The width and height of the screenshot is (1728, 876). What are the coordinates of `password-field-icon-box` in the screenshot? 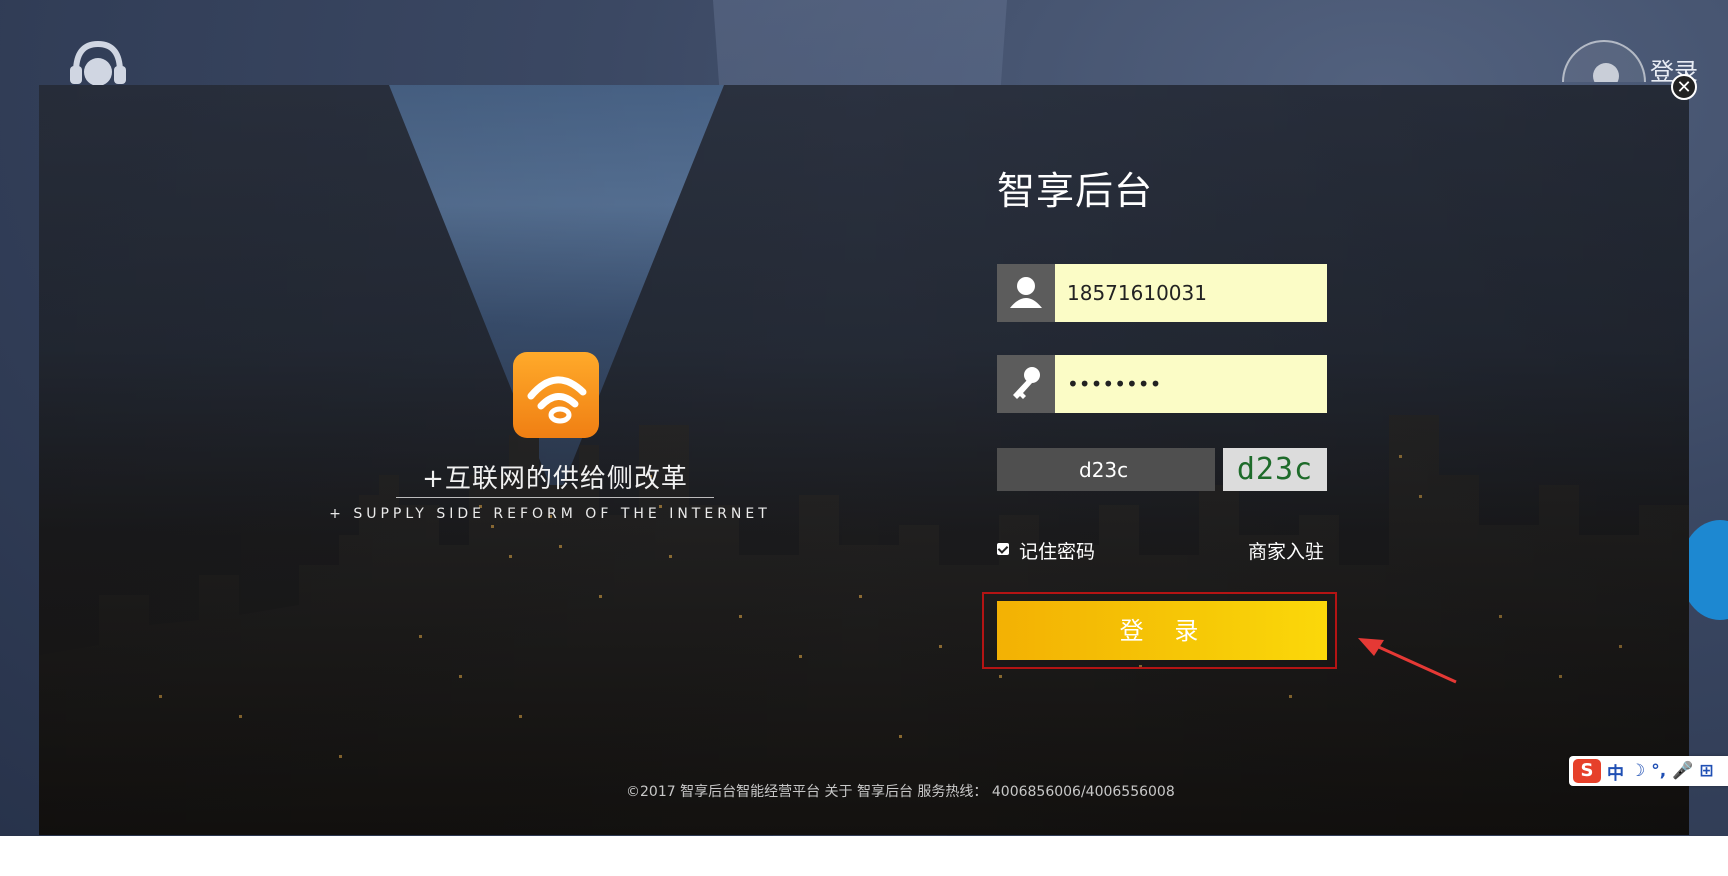 It's located at (1026, 384).